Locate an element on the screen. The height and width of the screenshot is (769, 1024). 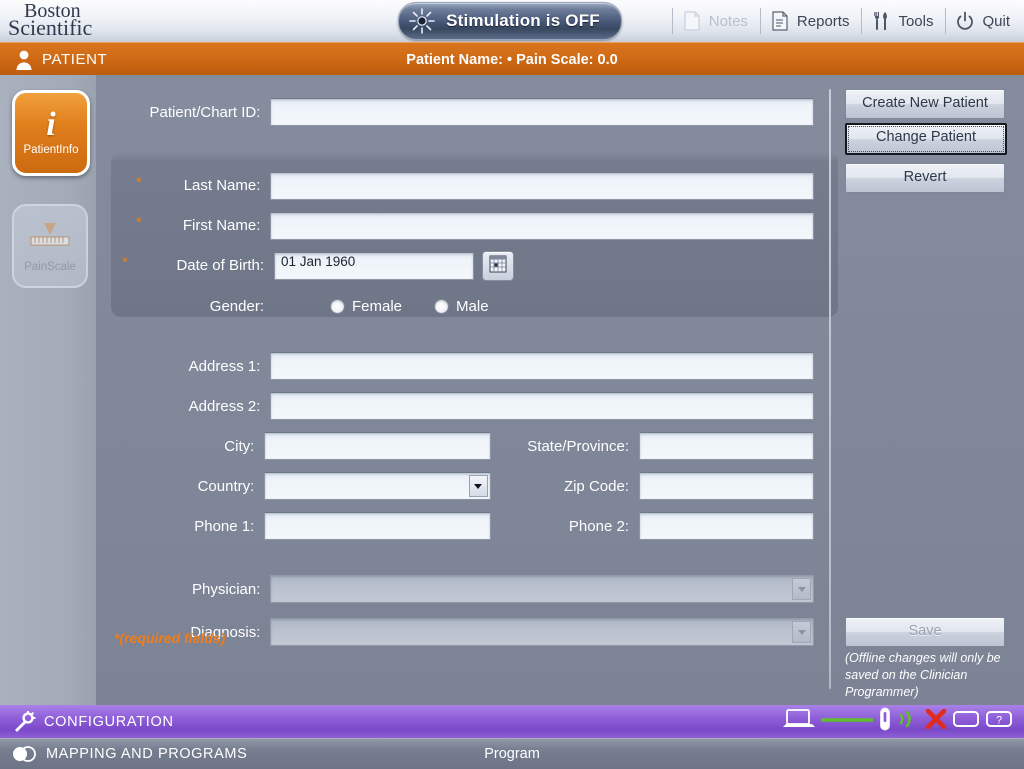
patient-header-bar: PATIENT Patient Name: • Pain Scale: 0.0 is located at coordinates (512, 59).